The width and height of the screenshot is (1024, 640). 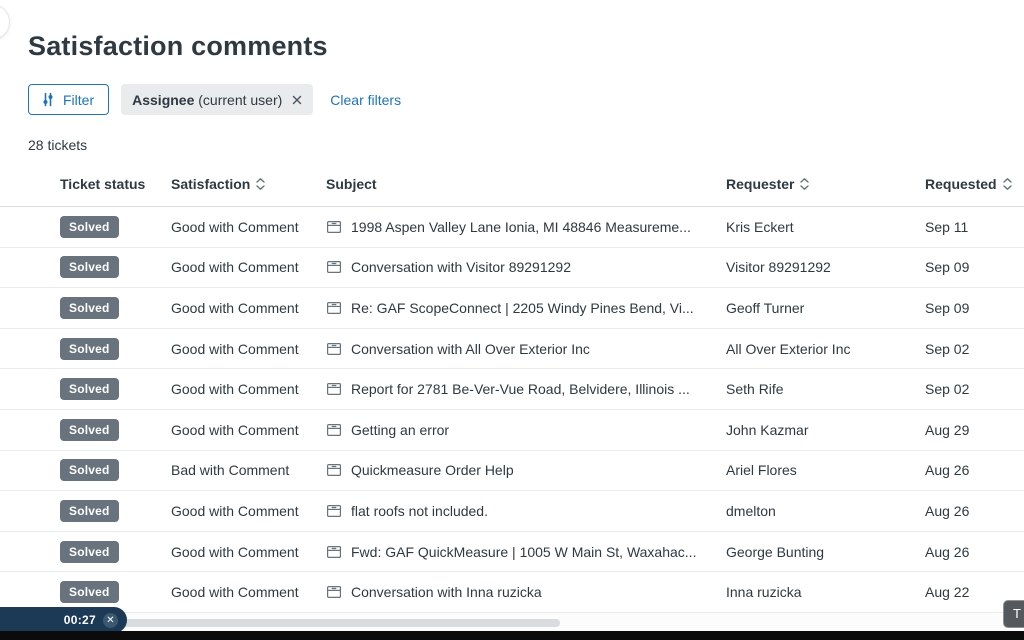 I want to click on column-header-satisfaction: Satisfaction, so click(x=246, y=184).